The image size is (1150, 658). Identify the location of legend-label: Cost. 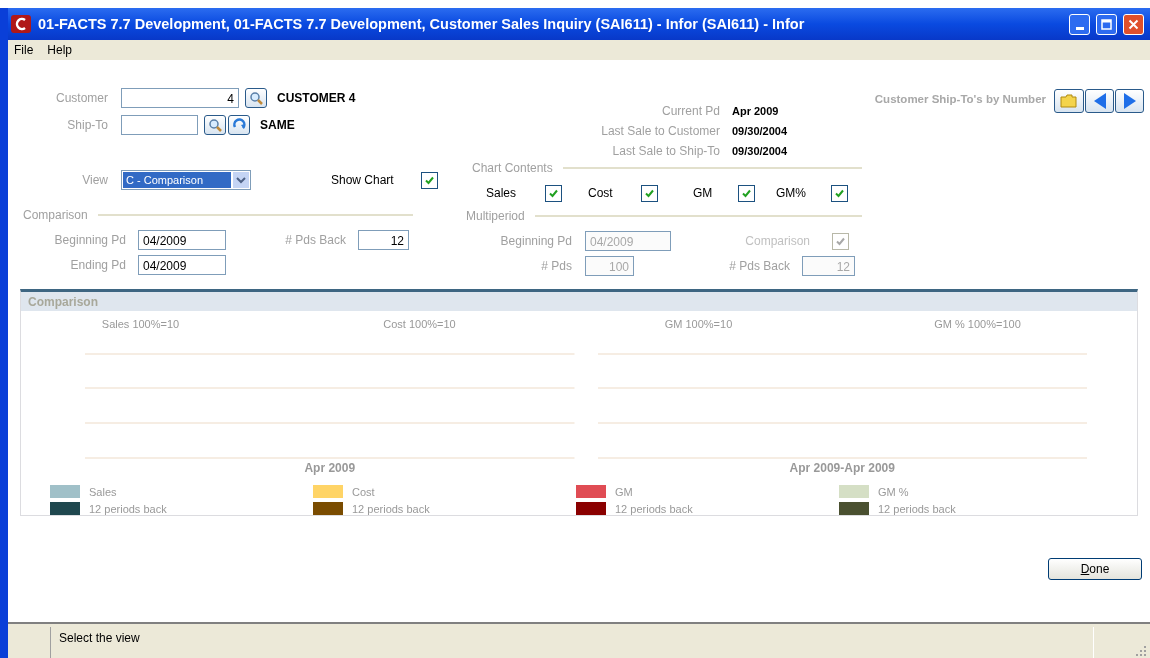
(363, 491).